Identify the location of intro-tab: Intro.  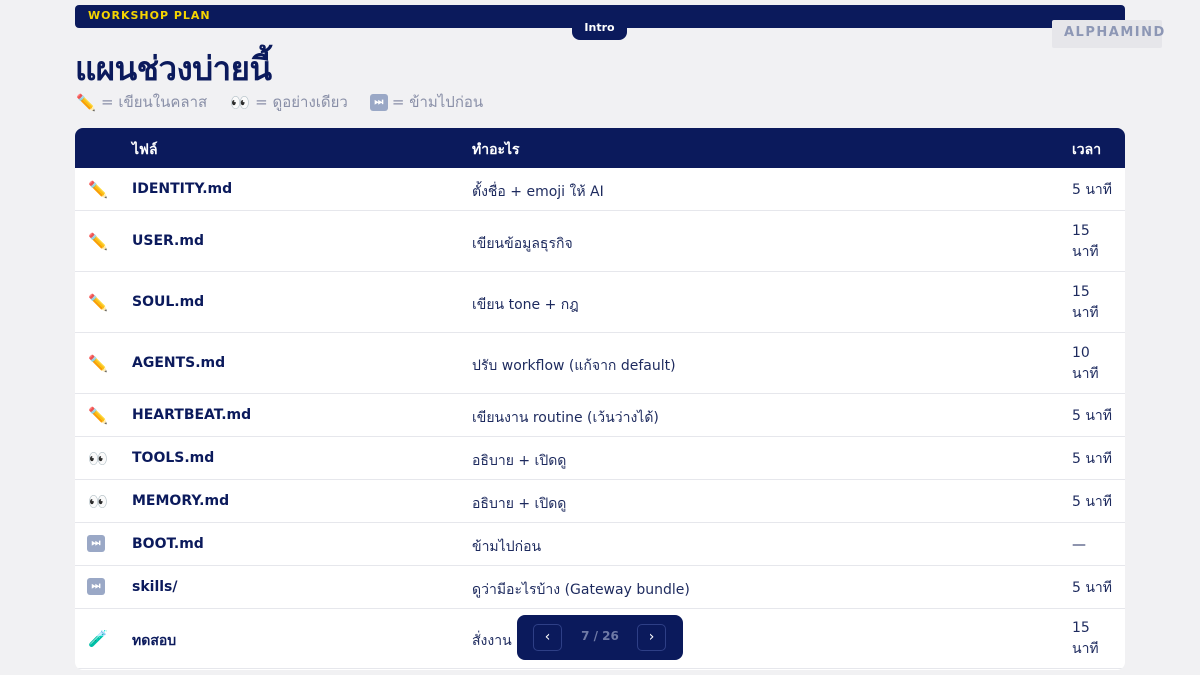
(599, 28).